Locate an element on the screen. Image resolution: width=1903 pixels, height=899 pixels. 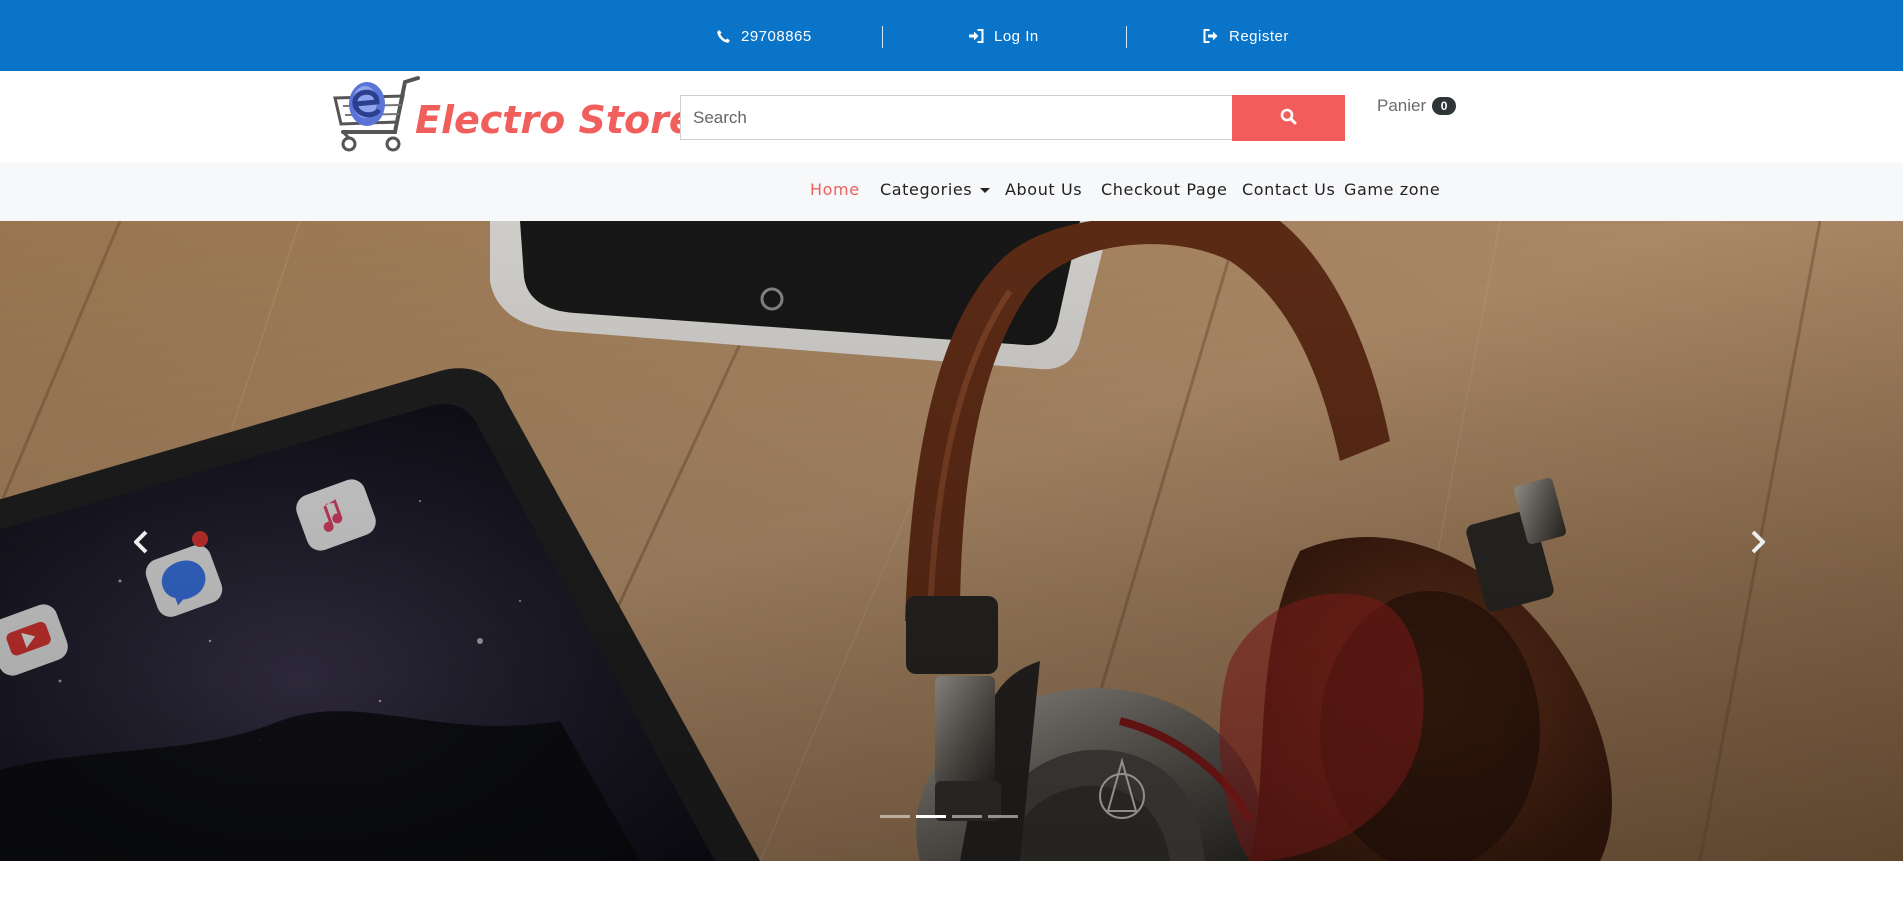
nav-about-us: About Us is located at coordinates (1043, 189).